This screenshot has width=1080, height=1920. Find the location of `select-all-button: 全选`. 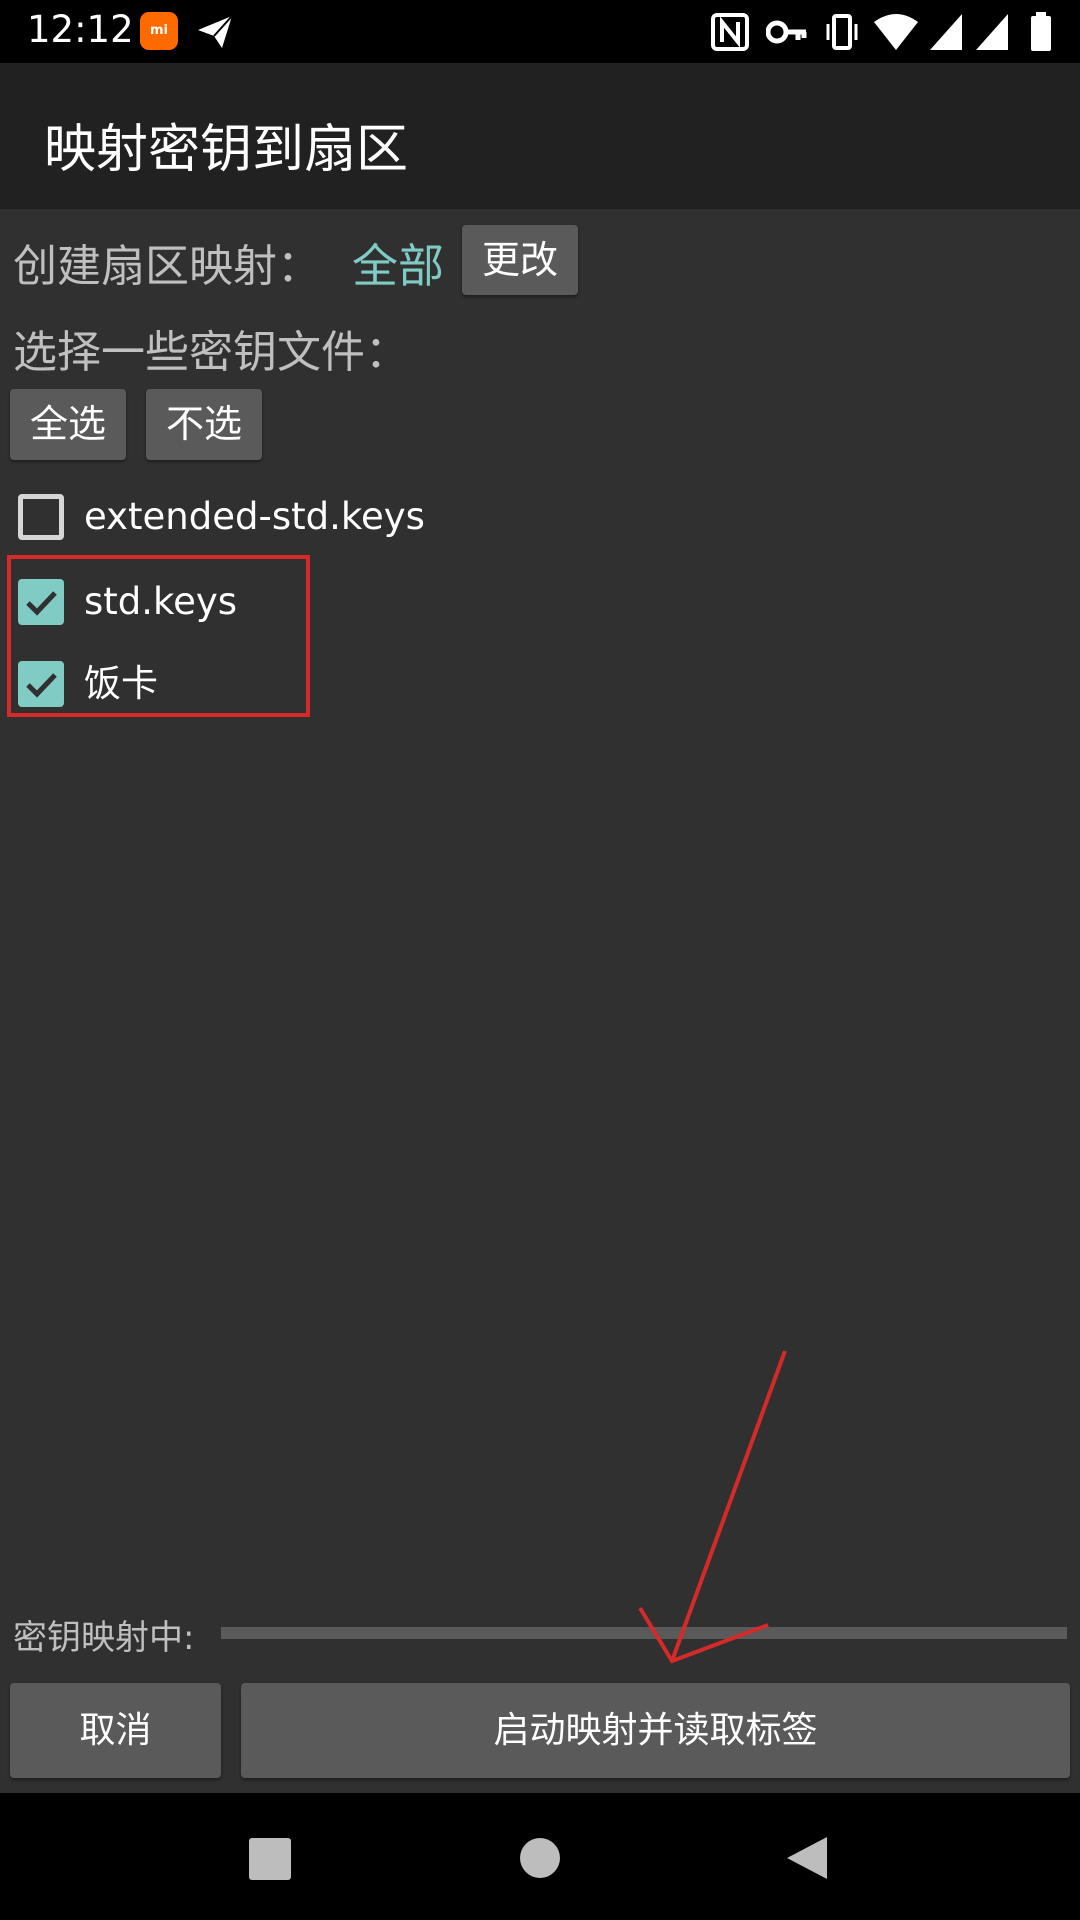

select-all-button: 全选 is located at coordinates (68, 424).